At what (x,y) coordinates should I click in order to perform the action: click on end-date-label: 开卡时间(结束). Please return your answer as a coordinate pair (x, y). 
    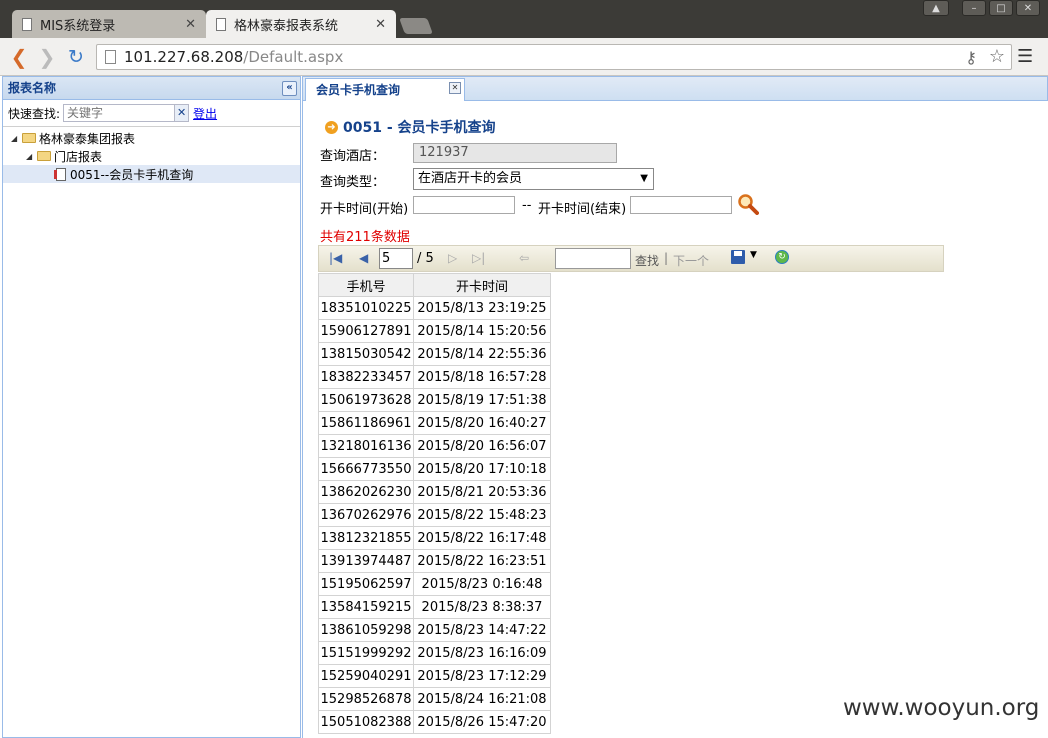
    Looking at the image, I should click on (582, 209).